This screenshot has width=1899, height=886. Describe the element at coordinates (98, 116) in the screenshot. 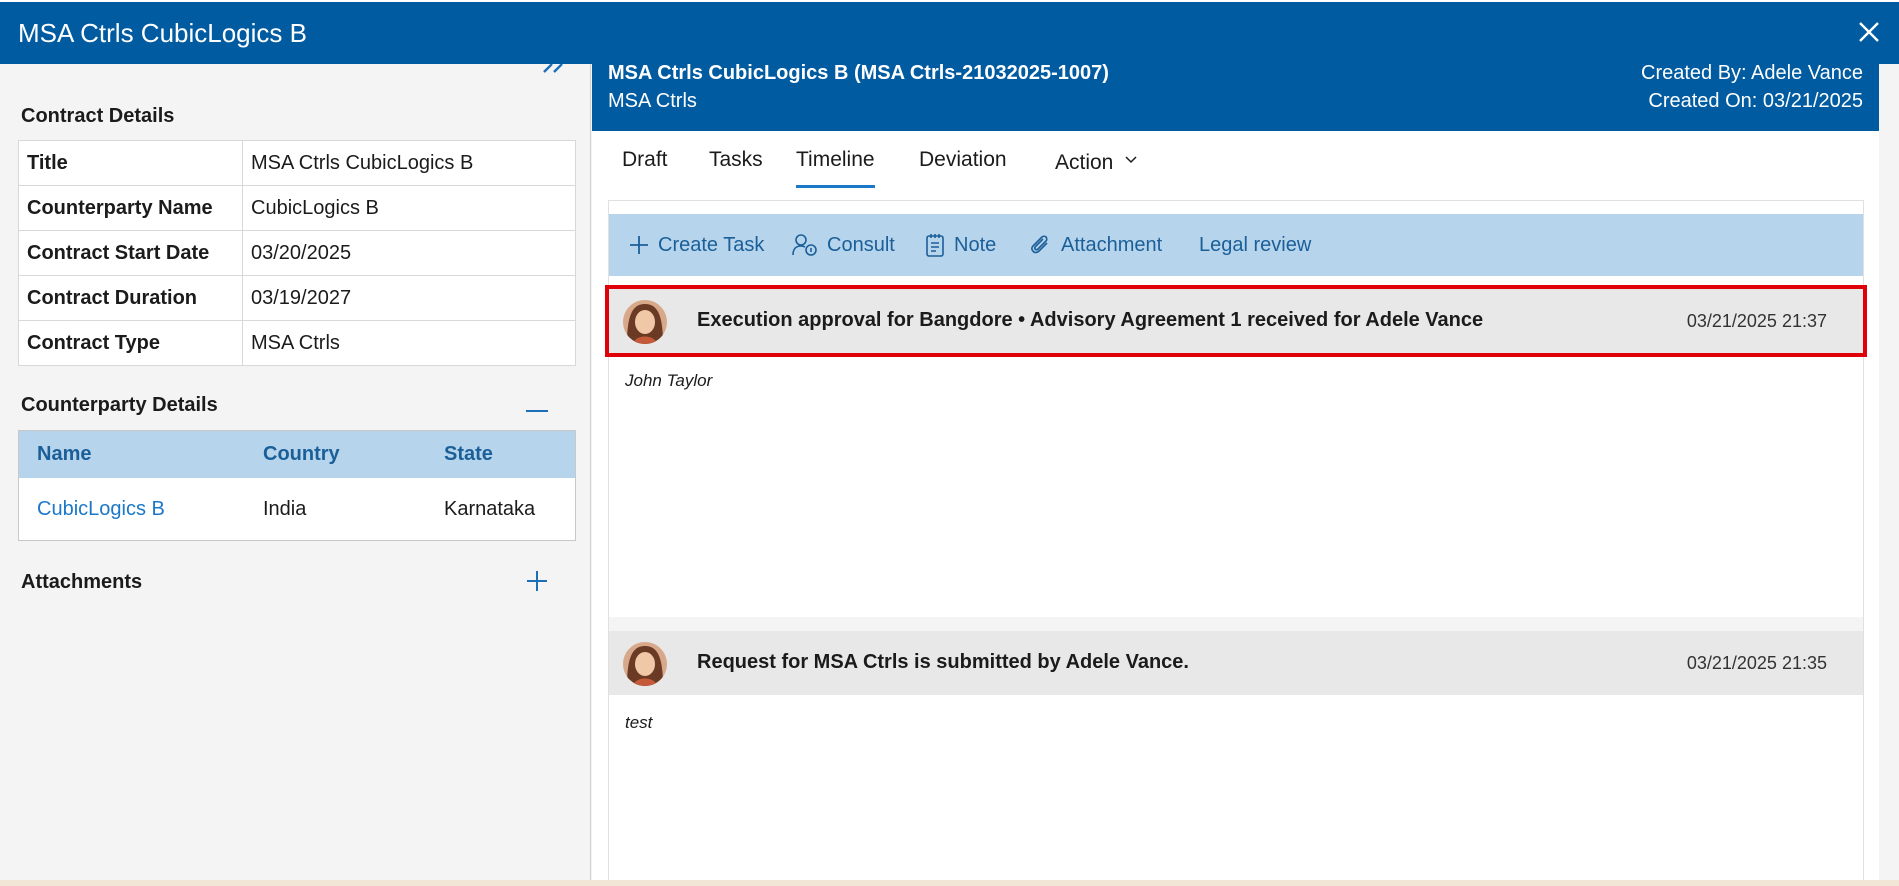

I see `contract-details-title: Contract Details` at that location.